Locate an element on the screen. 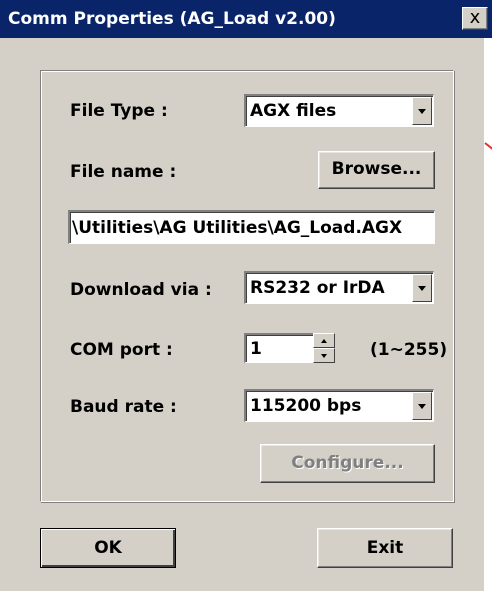 The width and height of the screenshot is (492, 591). file-type-dropdown-button is located at coordinates (422, 111).